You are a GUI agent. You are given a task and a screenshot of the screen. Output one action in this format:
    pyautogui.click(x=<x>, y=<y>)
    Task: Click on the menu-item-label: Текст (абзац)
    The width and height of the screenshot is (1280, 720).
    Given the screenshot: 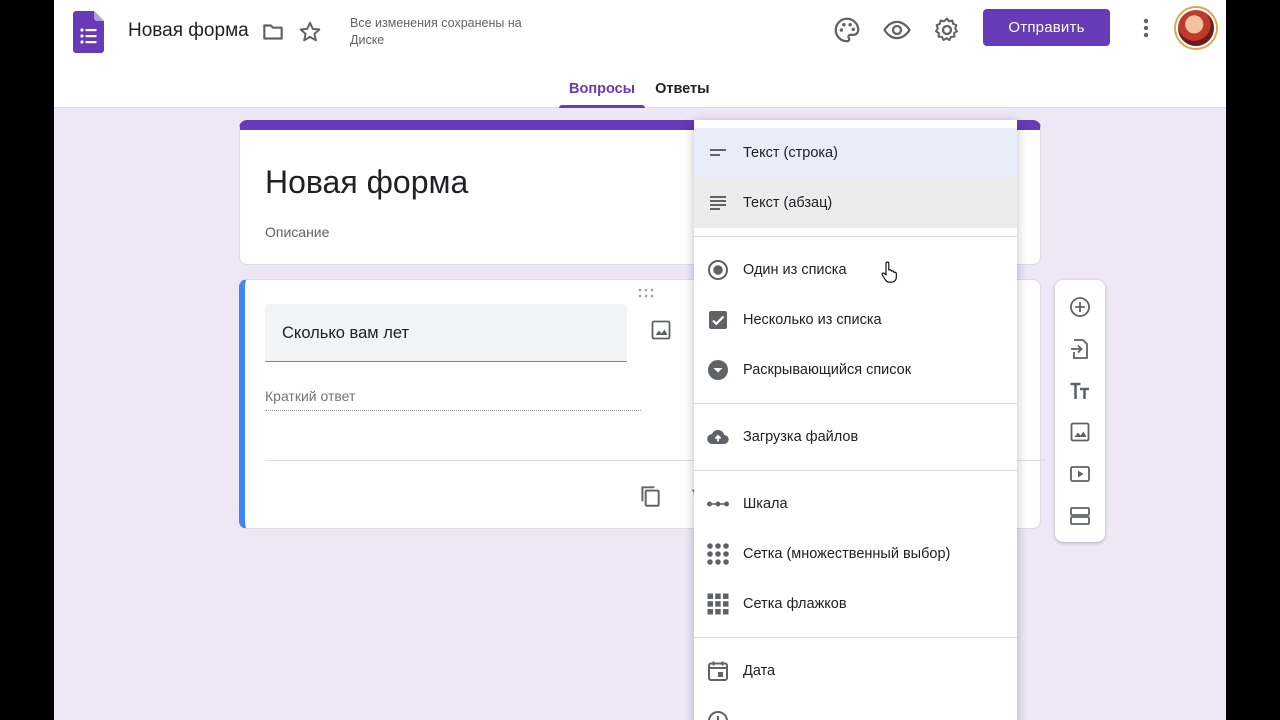 What is the action you would take?
    pyautogui.click(x=788, y=203)
    